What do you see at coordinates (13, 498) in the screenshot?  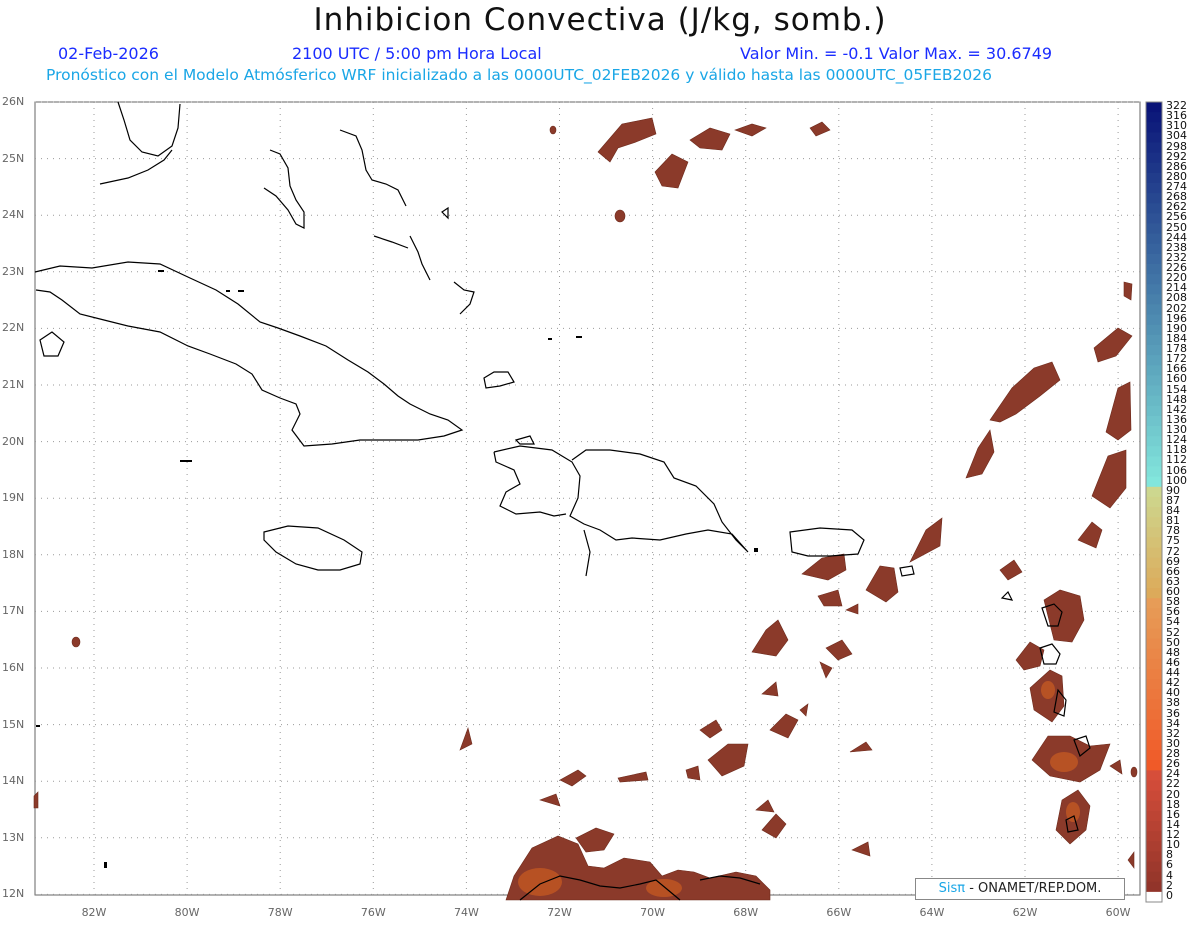 I see `lat-tick-label: 19N` at bounding box center [13, 498].